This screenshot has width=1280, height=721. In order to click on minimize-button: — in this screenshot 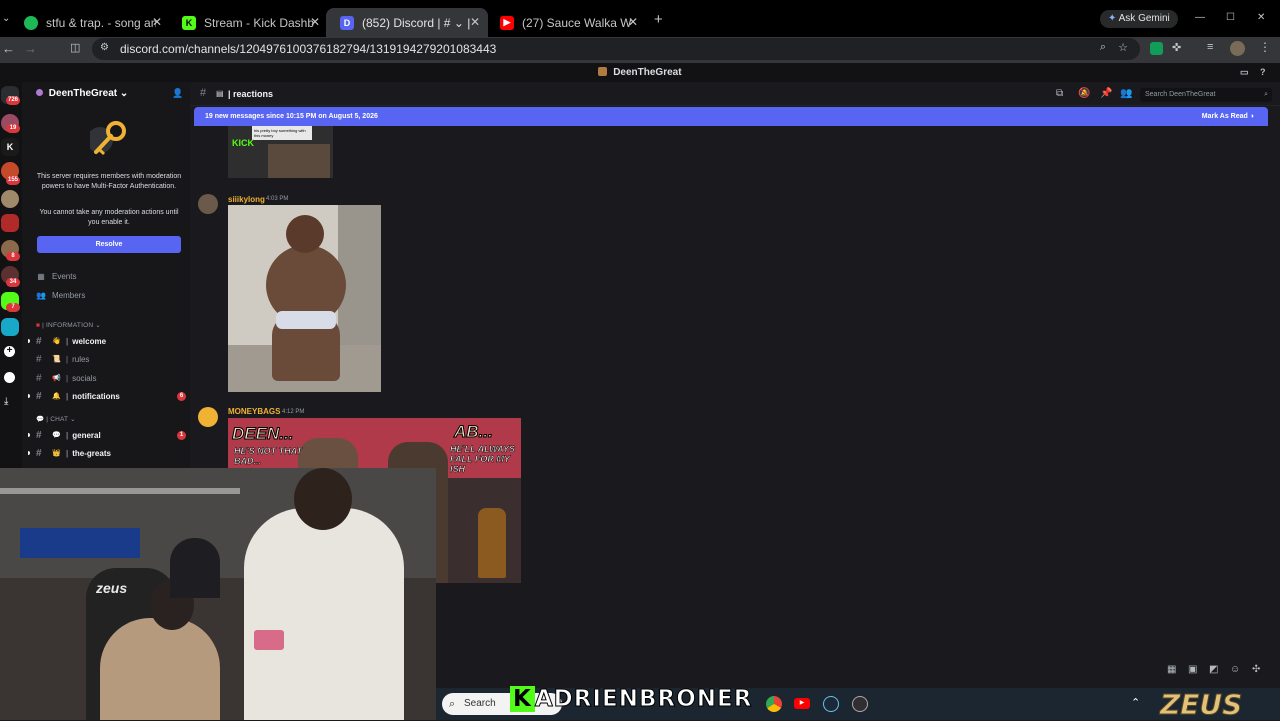, I will do `click(1200, 17)`.